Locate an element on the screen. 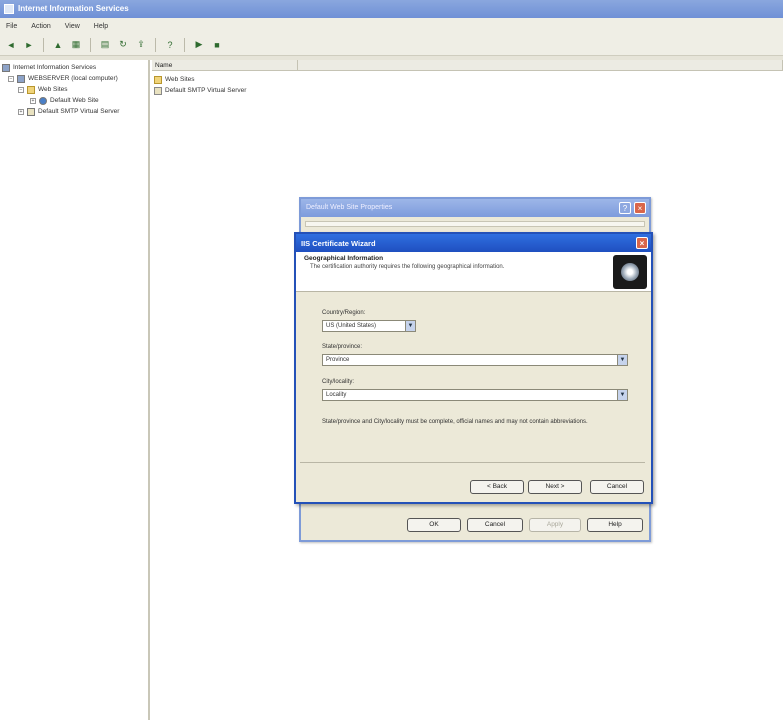  menu-help: Help is located at coordinates (101, 26).